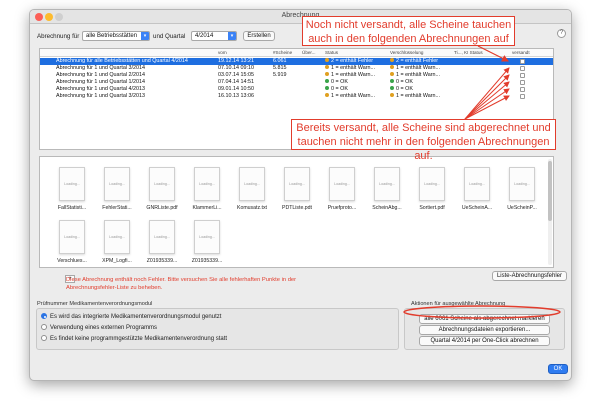 This screenshot has height=417, width=600. What do you see at coordinates (482, 312) in the screenshot?
I see `highlight-ellipse` at bounding box center [482, 312].